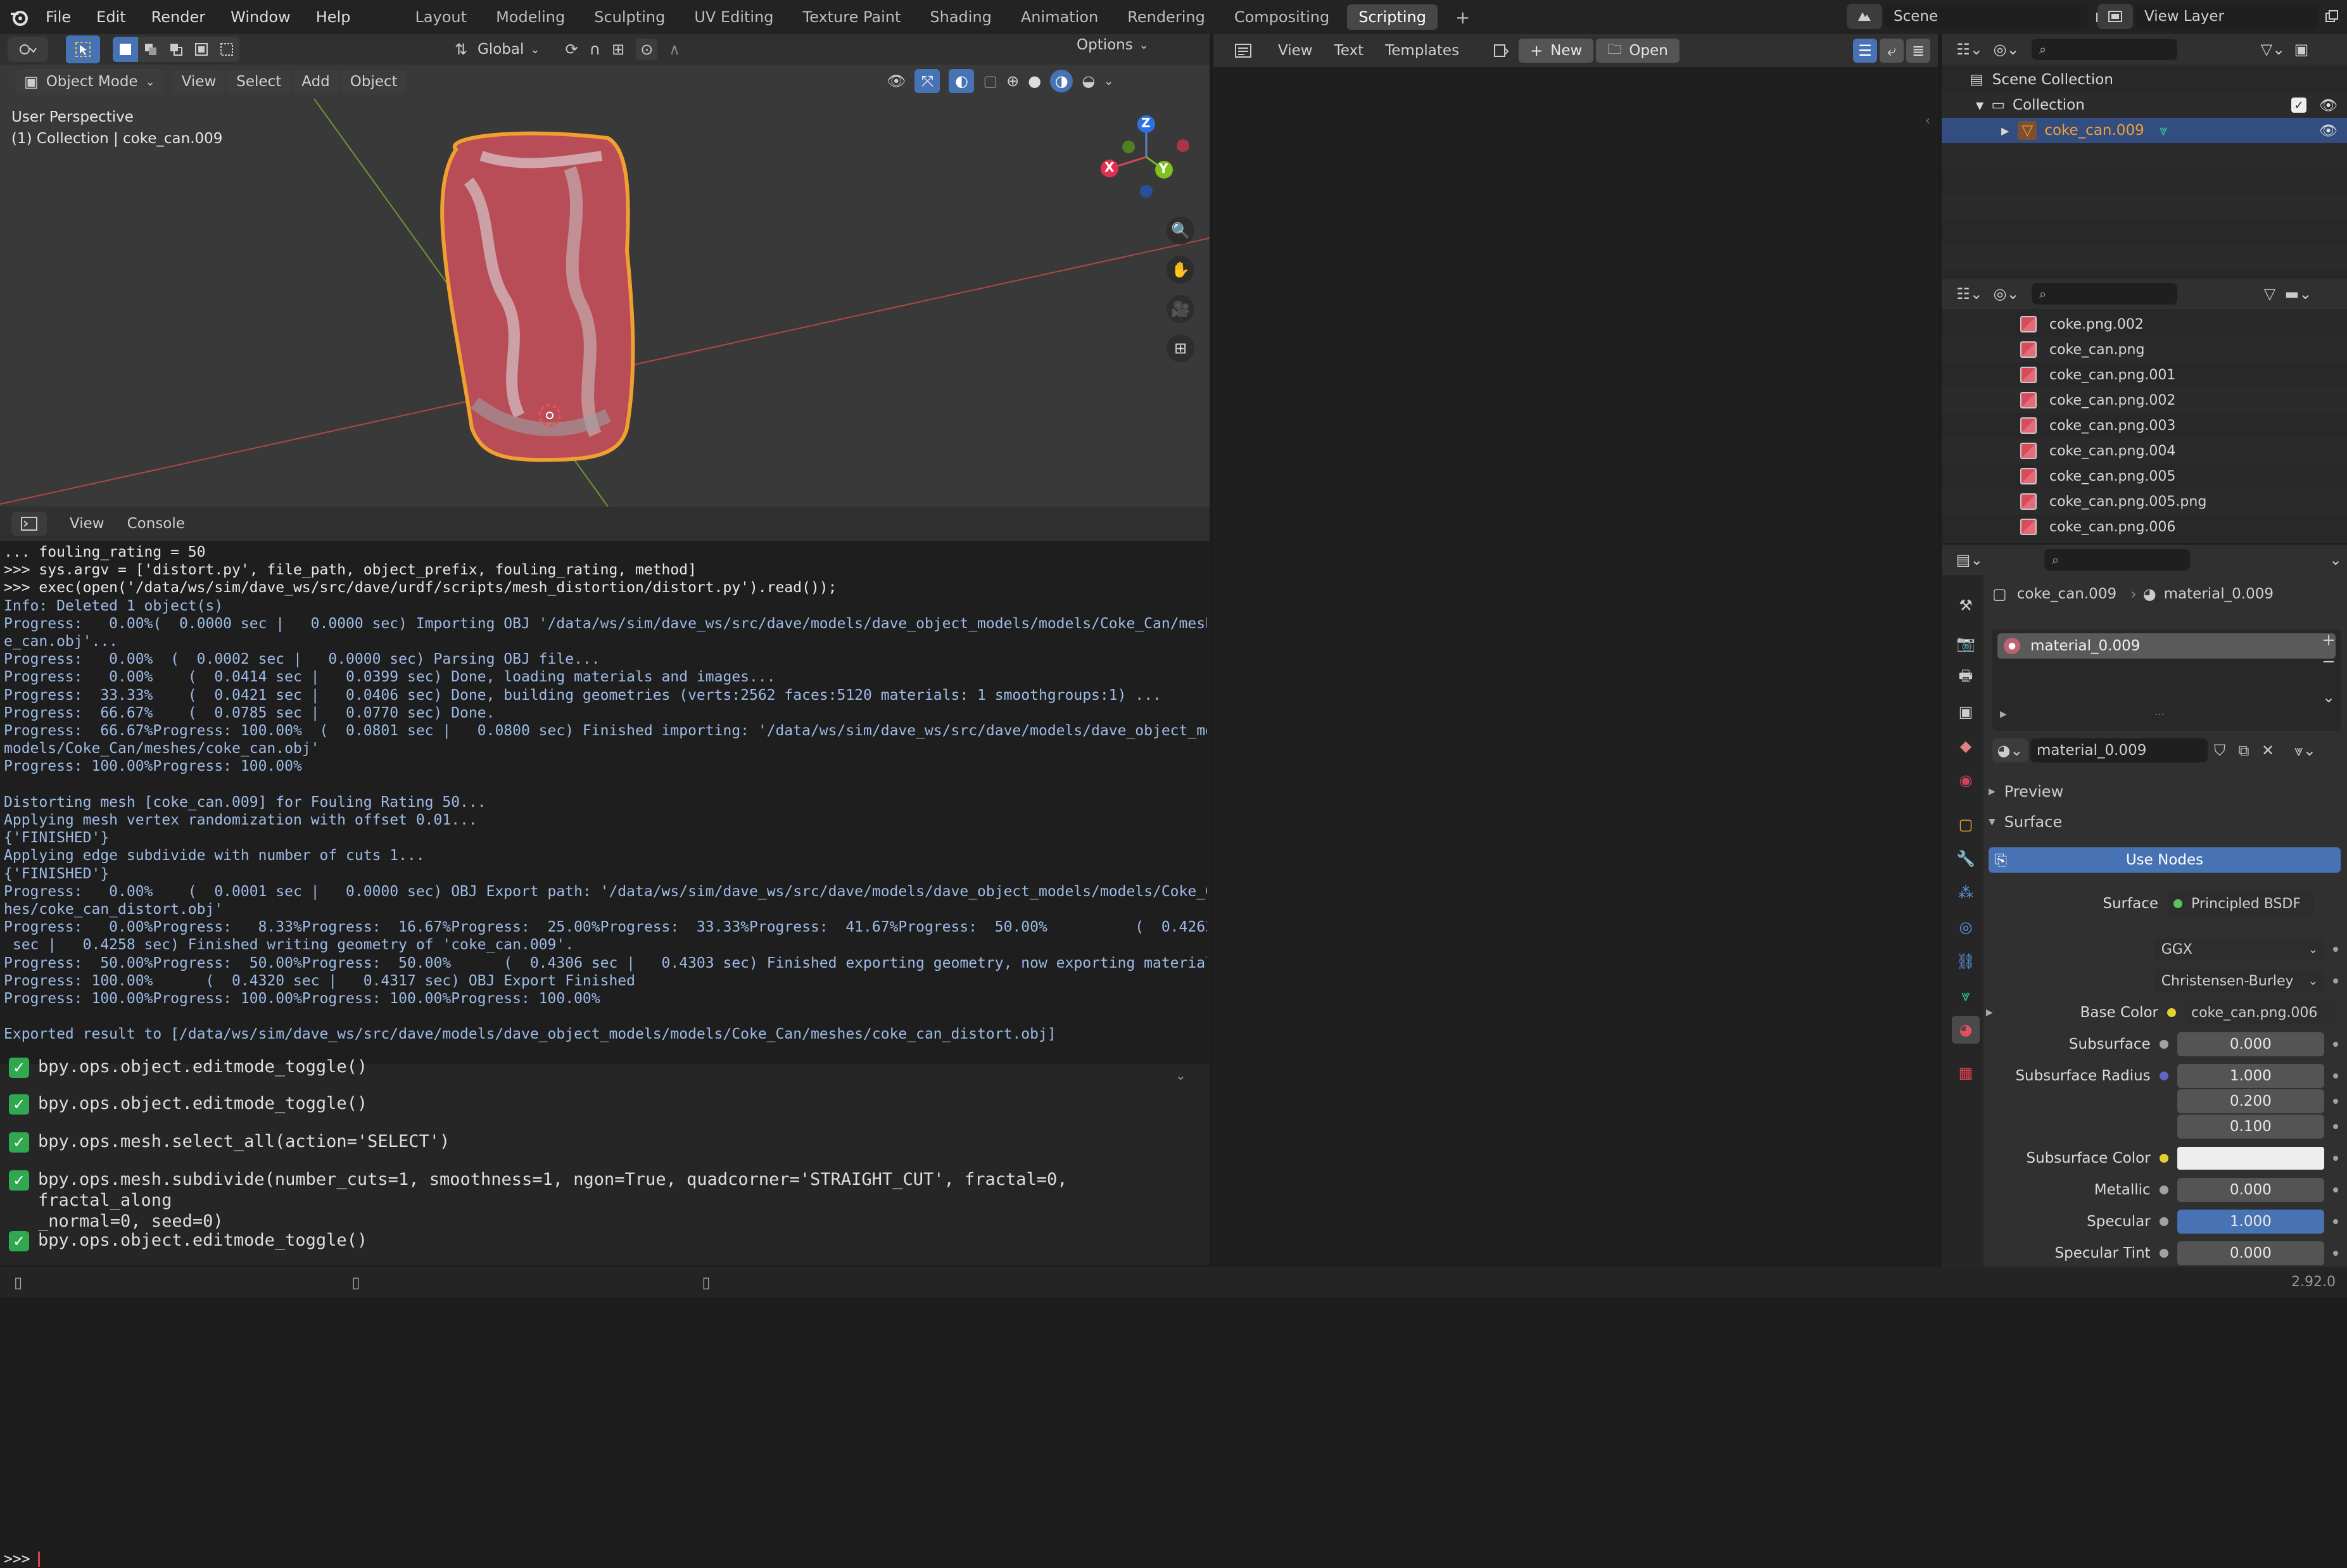 This screenshot has height=1568, width=2347. Describe the element at coordinates (2301, 50) in the screenshot. I see `new-collection-icon: ▣` at that location.